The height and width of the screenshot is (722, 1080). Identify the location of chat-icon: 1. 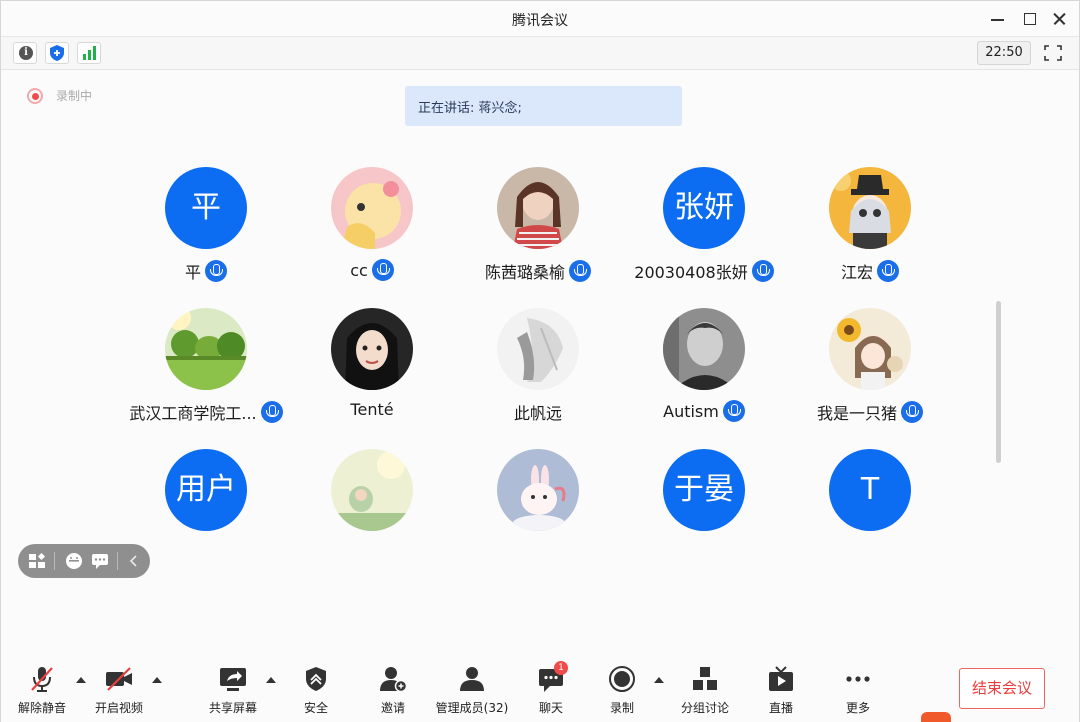
(552, 677).